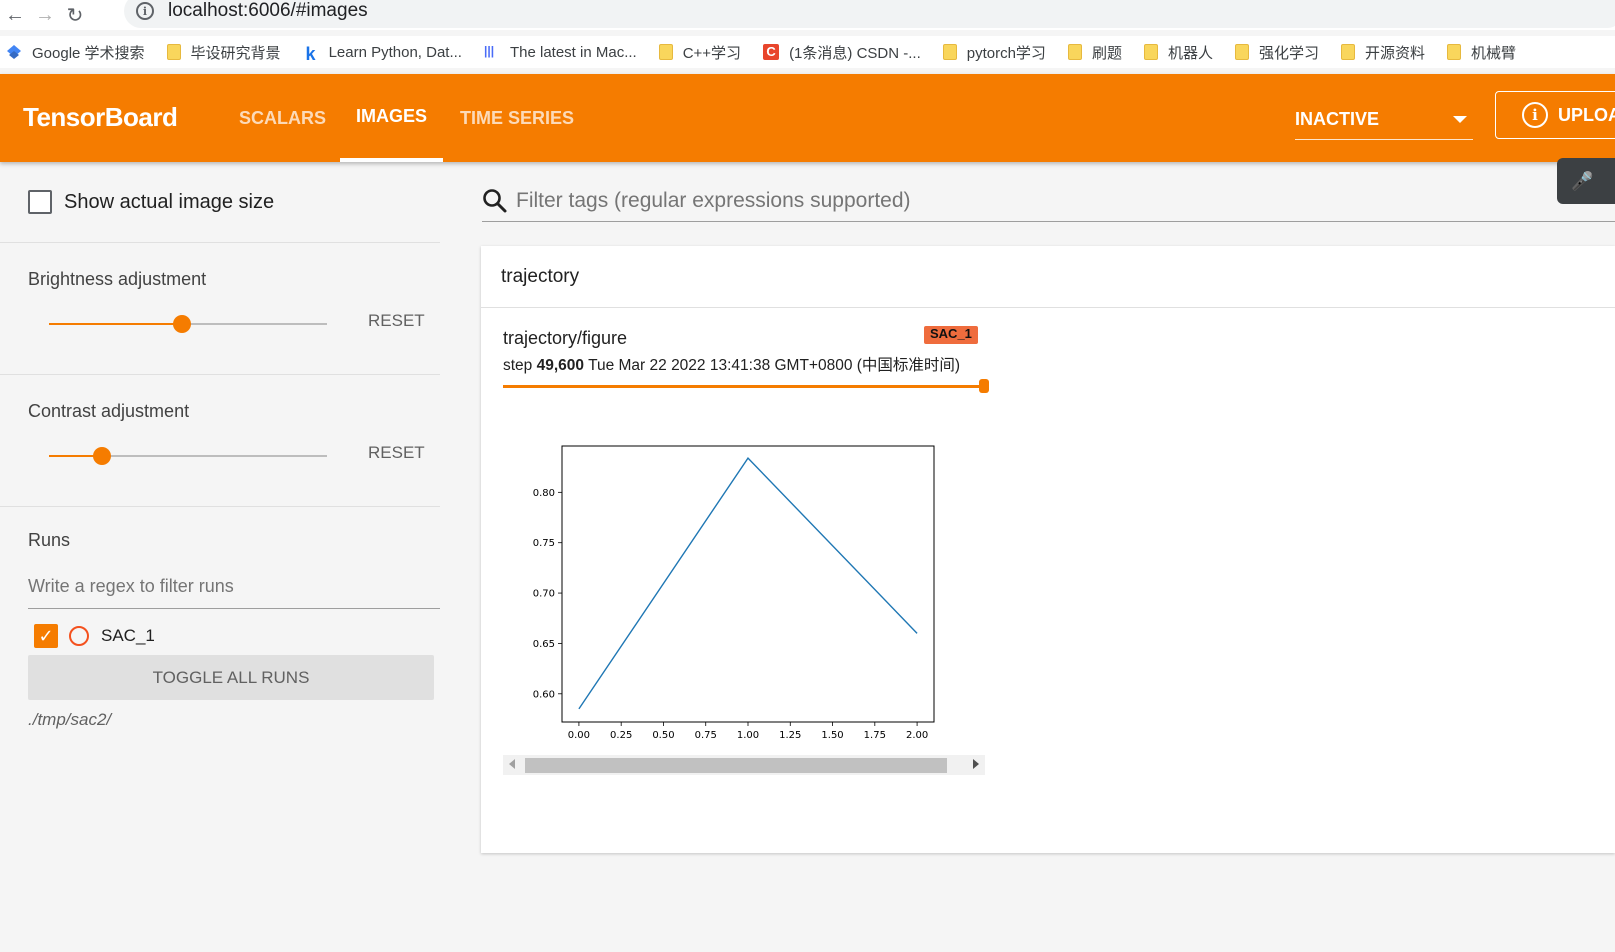 This screenshot has height=952, width=1615. What do you see at coordinates (75, 15) in the screenshot?
I see `reload-icon: ↻` at bounding box center [75, 15].